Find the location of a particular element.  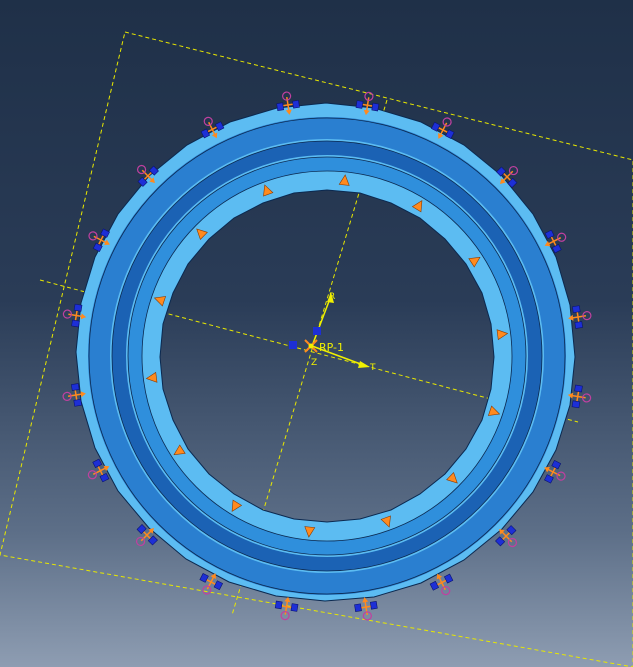

rp-constraint-top is located at coordinates (317, 331).